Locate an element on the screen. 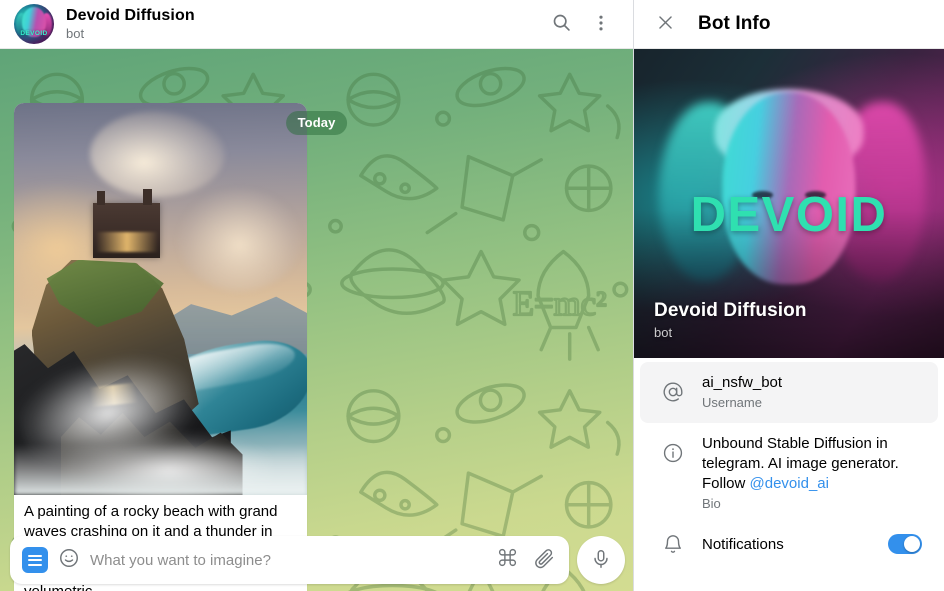 The height and width of the screenshot is (591, 944). username-body: ai_nsfw_bot Username is located at coordinates (812, 392).